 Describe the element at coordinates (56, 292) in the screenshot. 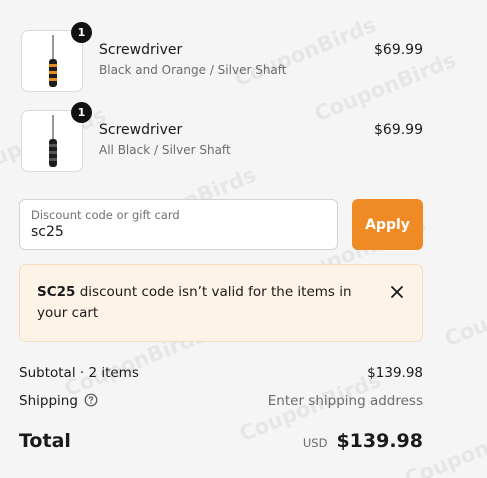

I see `error-code: SC25` at that location.